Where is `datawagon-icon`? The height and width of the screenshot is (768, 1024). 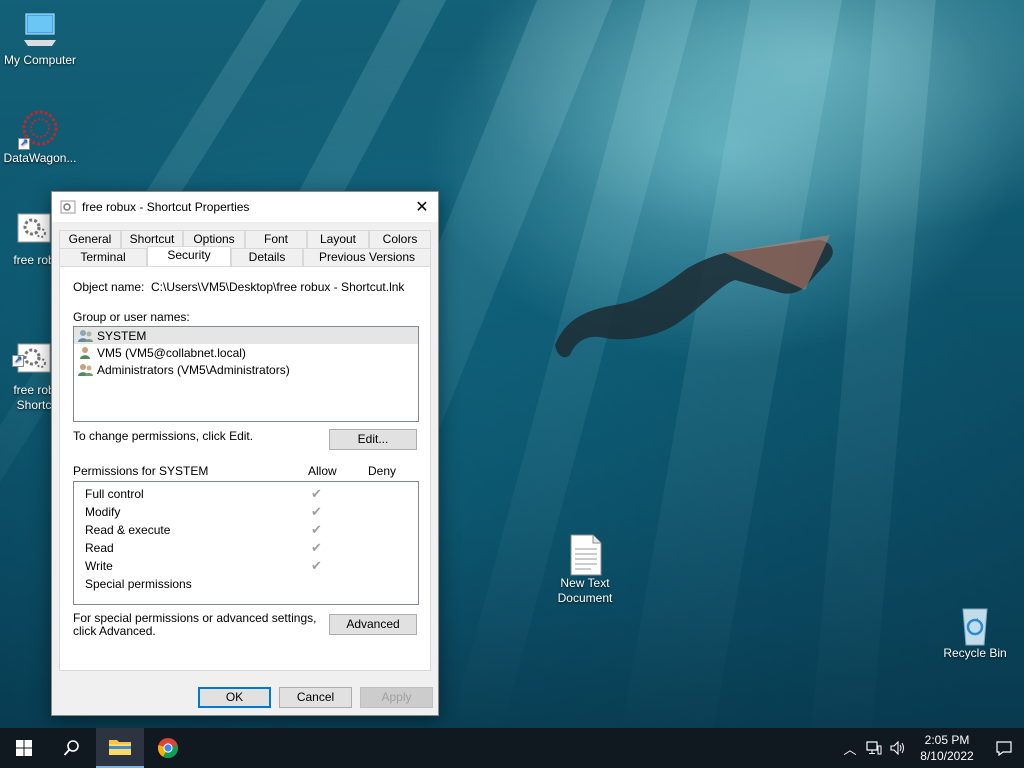 datawagon-icon is located at coordinates (39, 129).